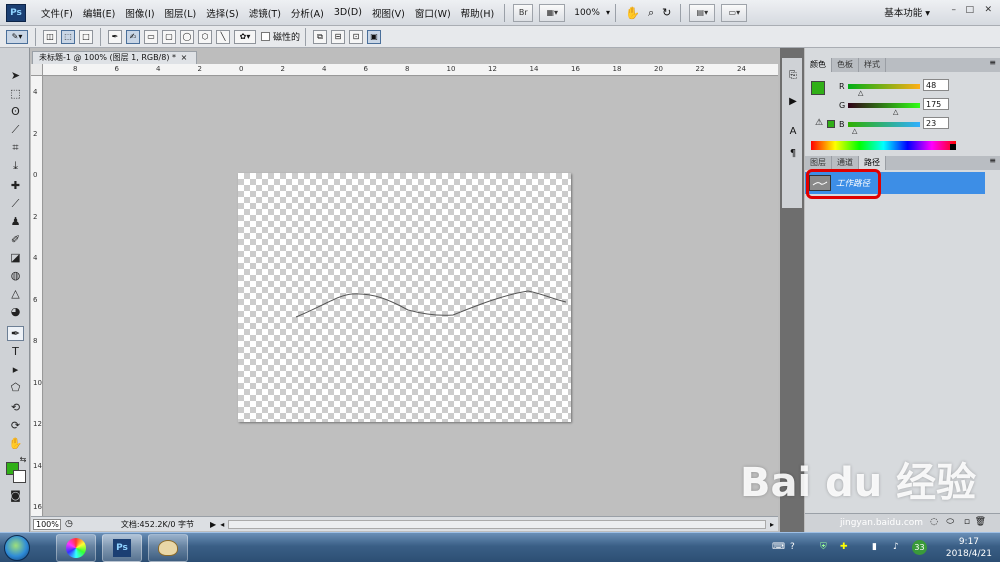 This screenshot has height=562, width=1000. Describe the element at coordinates (15, 257) in the screenshot. I see `eraser-icon: ◪` at that location.